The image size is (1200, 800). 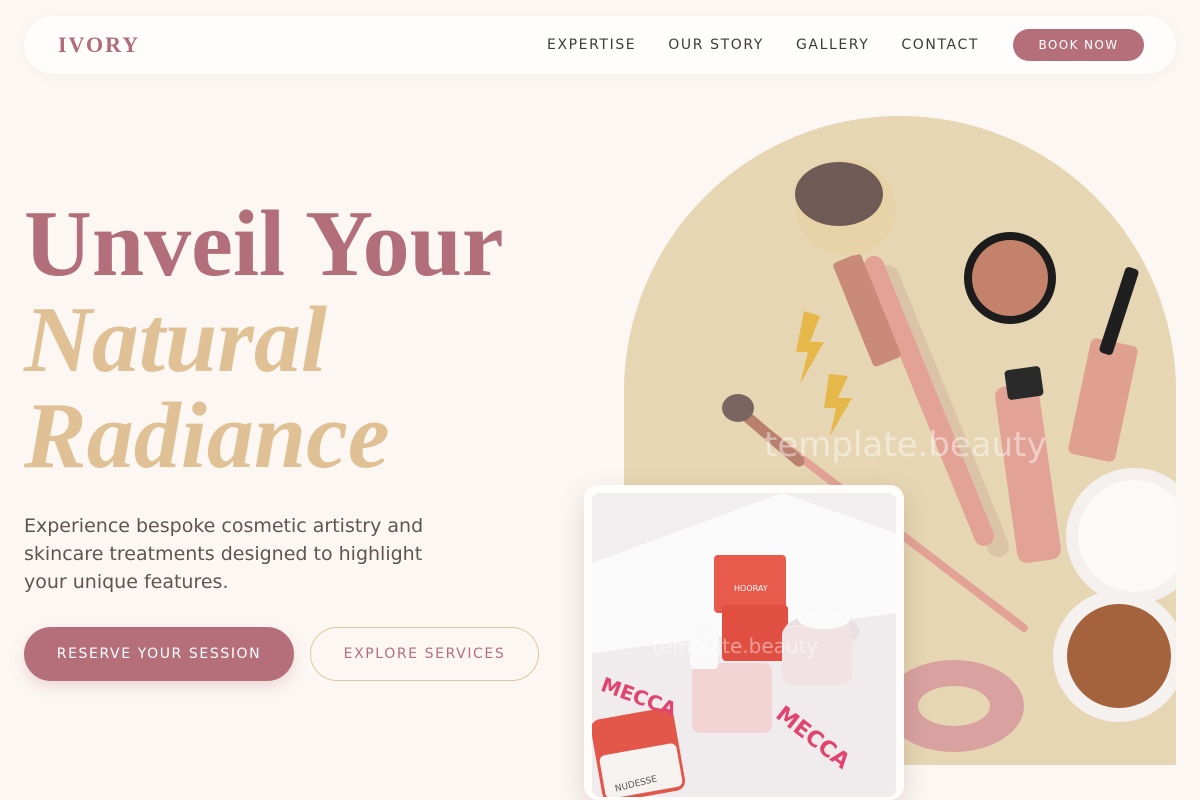 I want to click on nav-link-our-story: OUR STORY, so click(x=716, y=45).